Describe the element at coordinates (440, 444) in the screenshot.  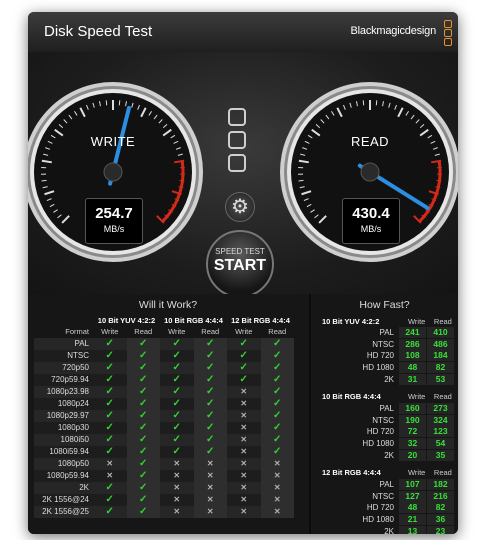
I see `speed-read-value: 54` at that location.